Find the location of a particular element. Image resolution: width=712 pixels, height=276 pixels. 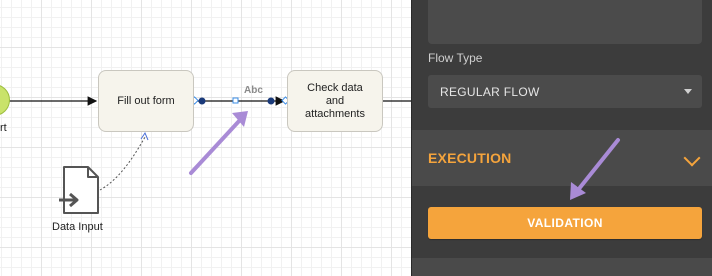

data-association-arrow-icon is located at coordinates (144, 136).